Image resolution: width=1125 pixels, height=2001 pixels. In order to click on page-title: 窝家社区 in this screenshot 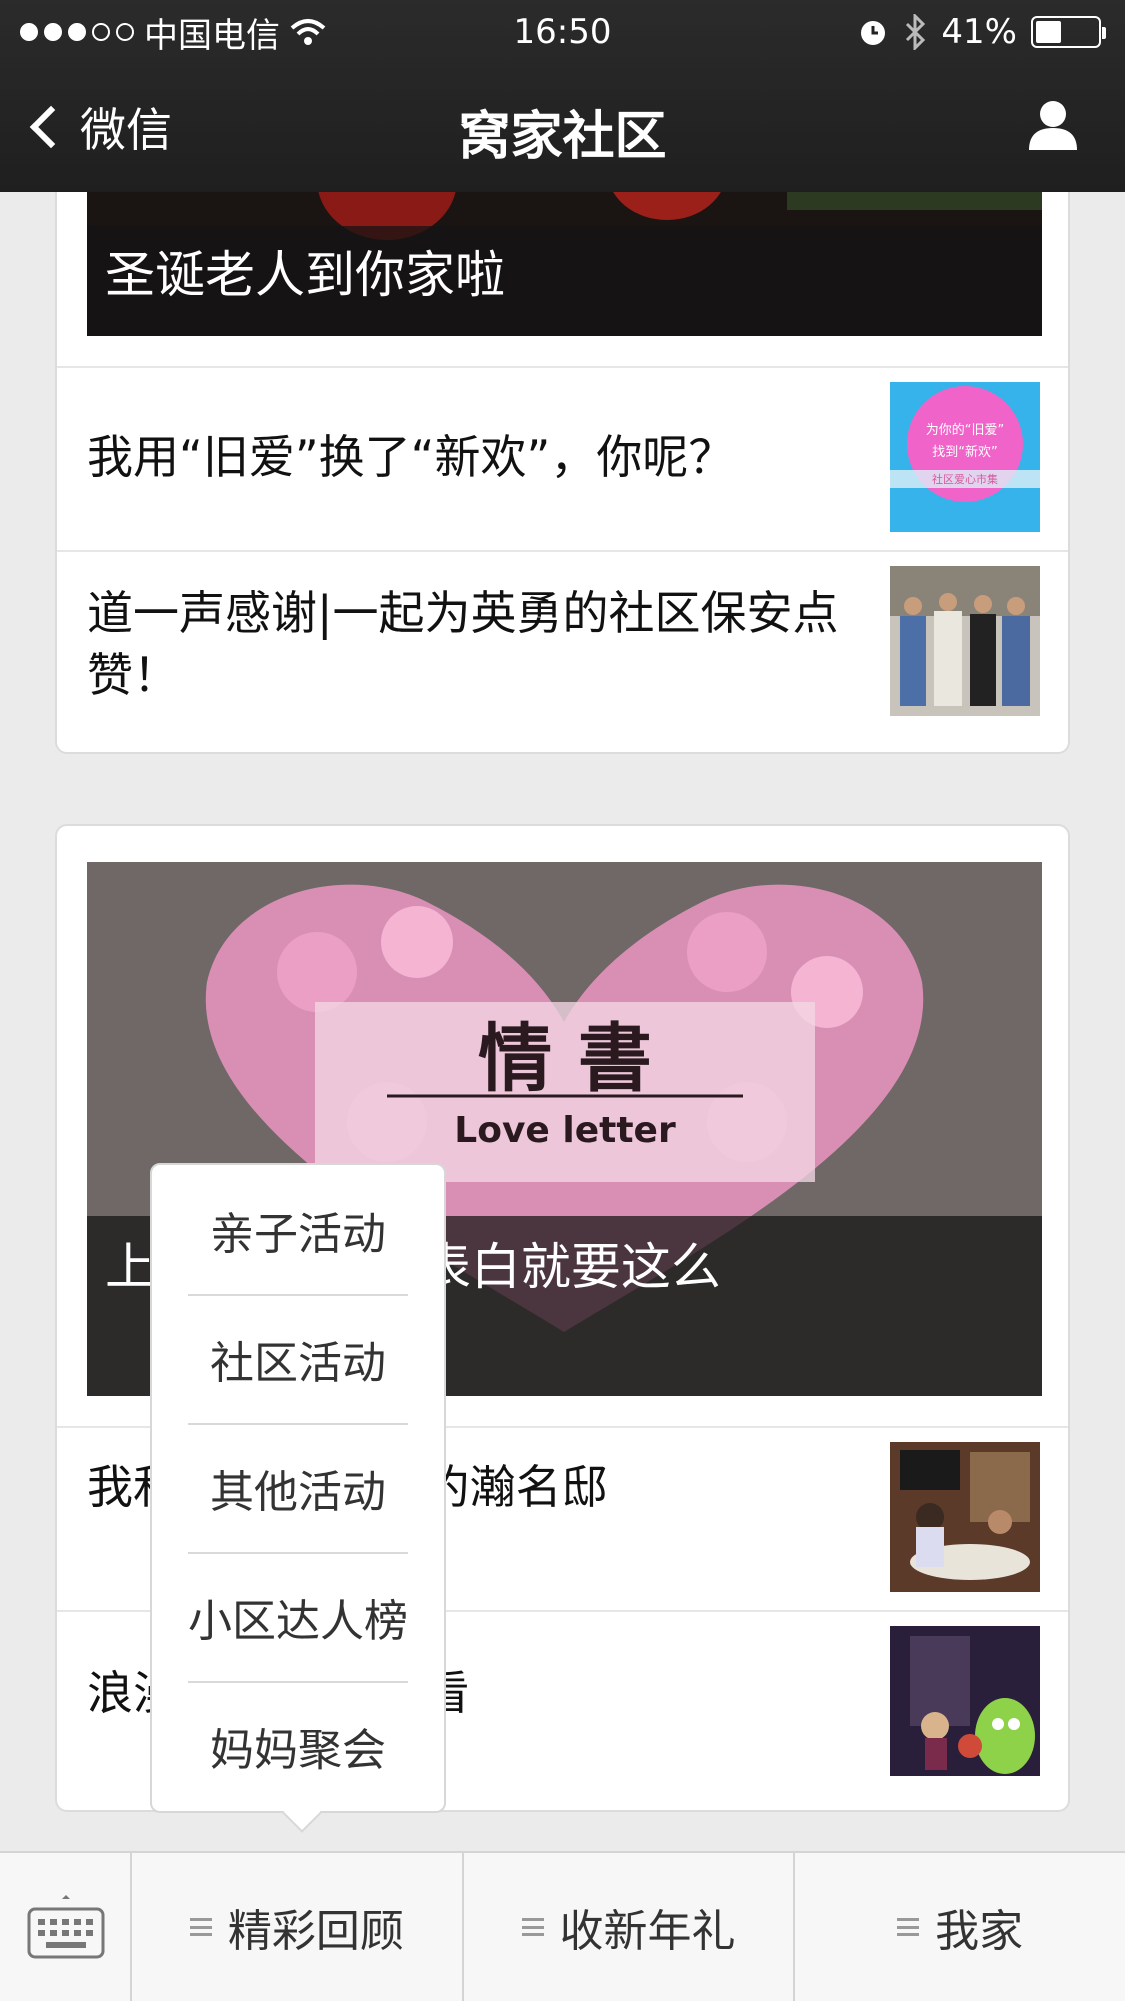, I will do `click(562, 137)`.